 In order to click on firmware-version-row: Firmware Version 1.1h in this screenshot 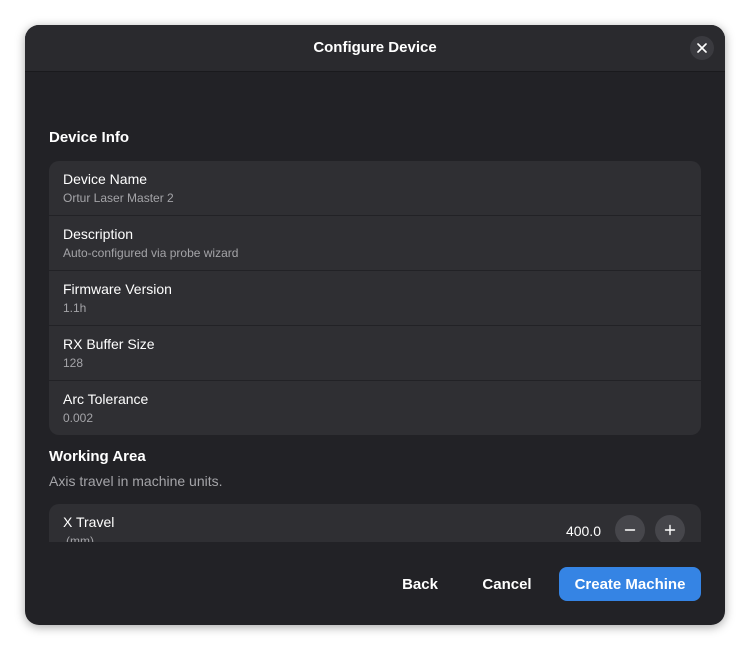, I will do `click(375, 298)`.